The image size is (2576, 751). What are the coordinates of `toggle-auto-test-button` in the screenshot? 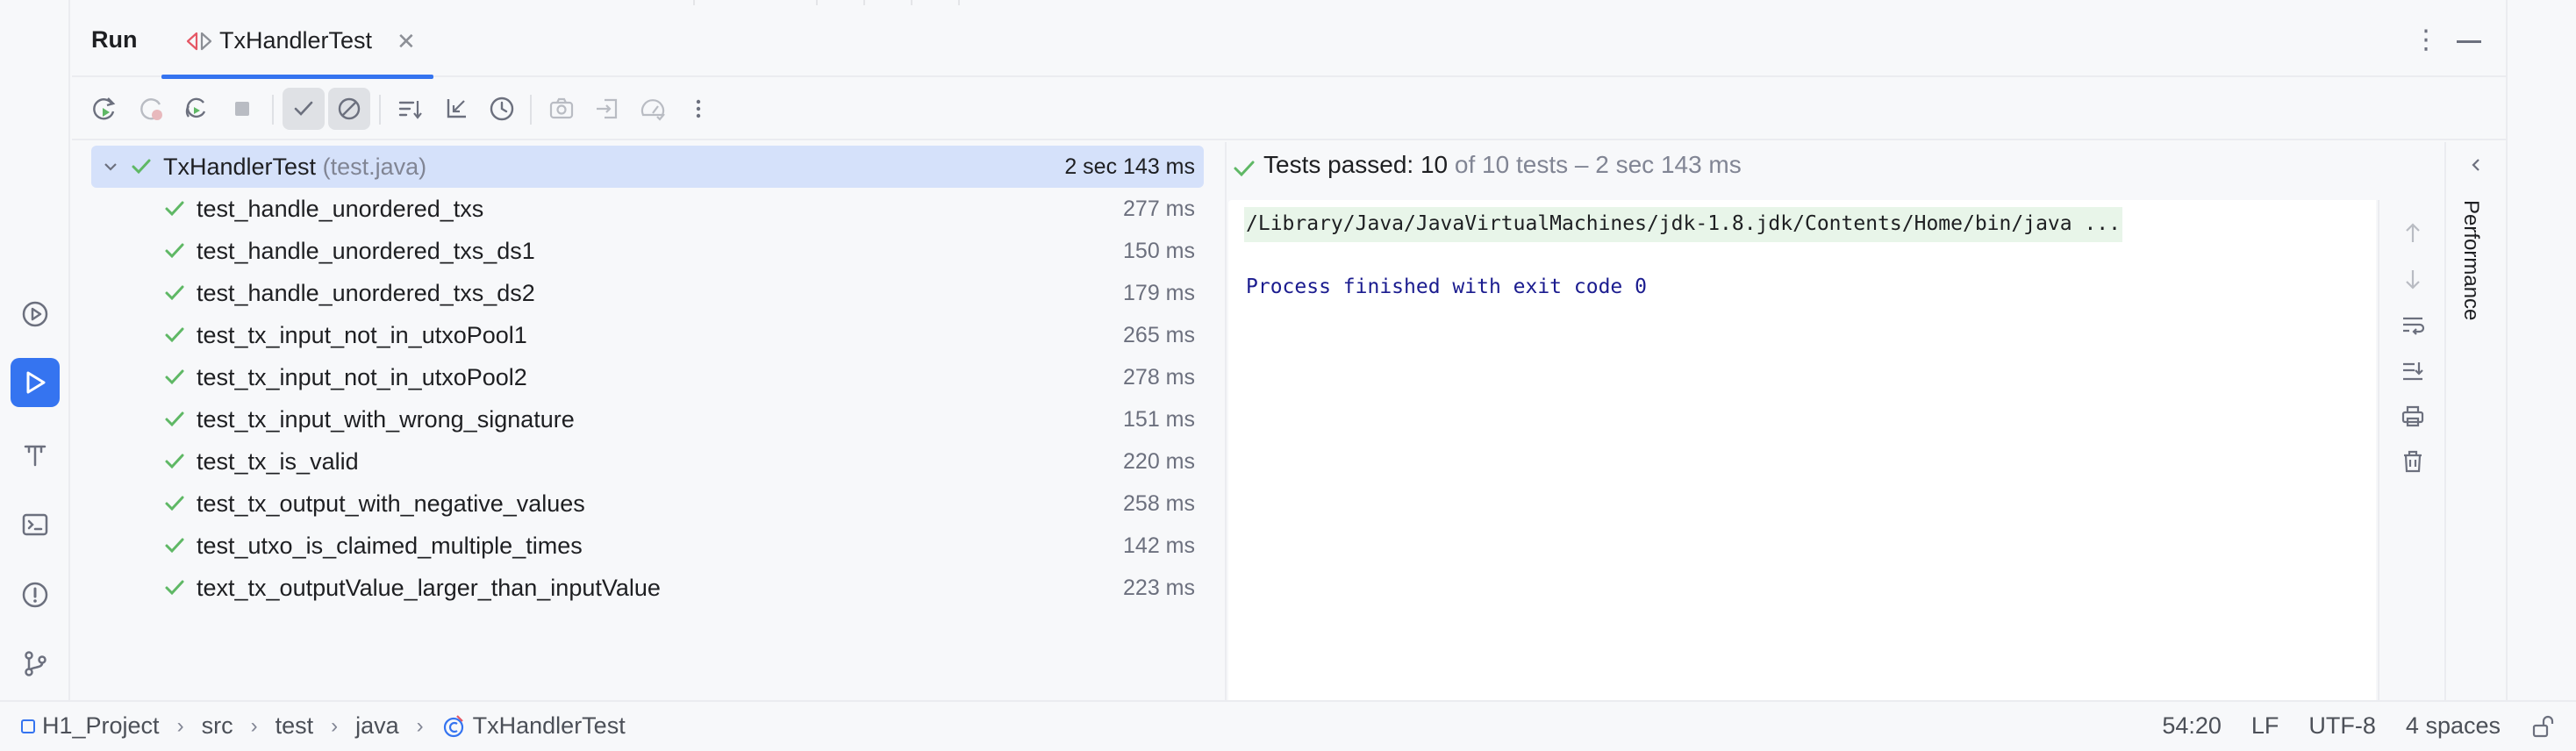 It's located at (196, 109).